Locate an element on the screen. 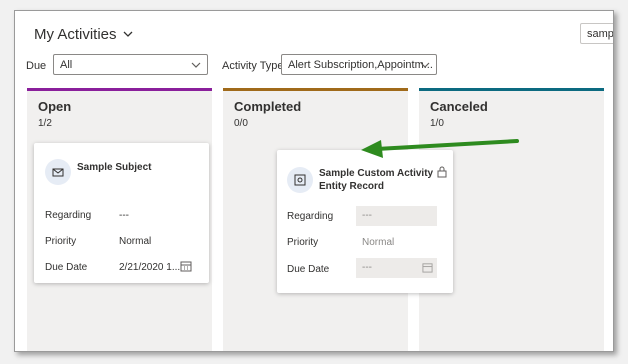 The image size is (628, 364). card-title: Sample Custom Activity Entity Record is located at coordinates (378, 180).